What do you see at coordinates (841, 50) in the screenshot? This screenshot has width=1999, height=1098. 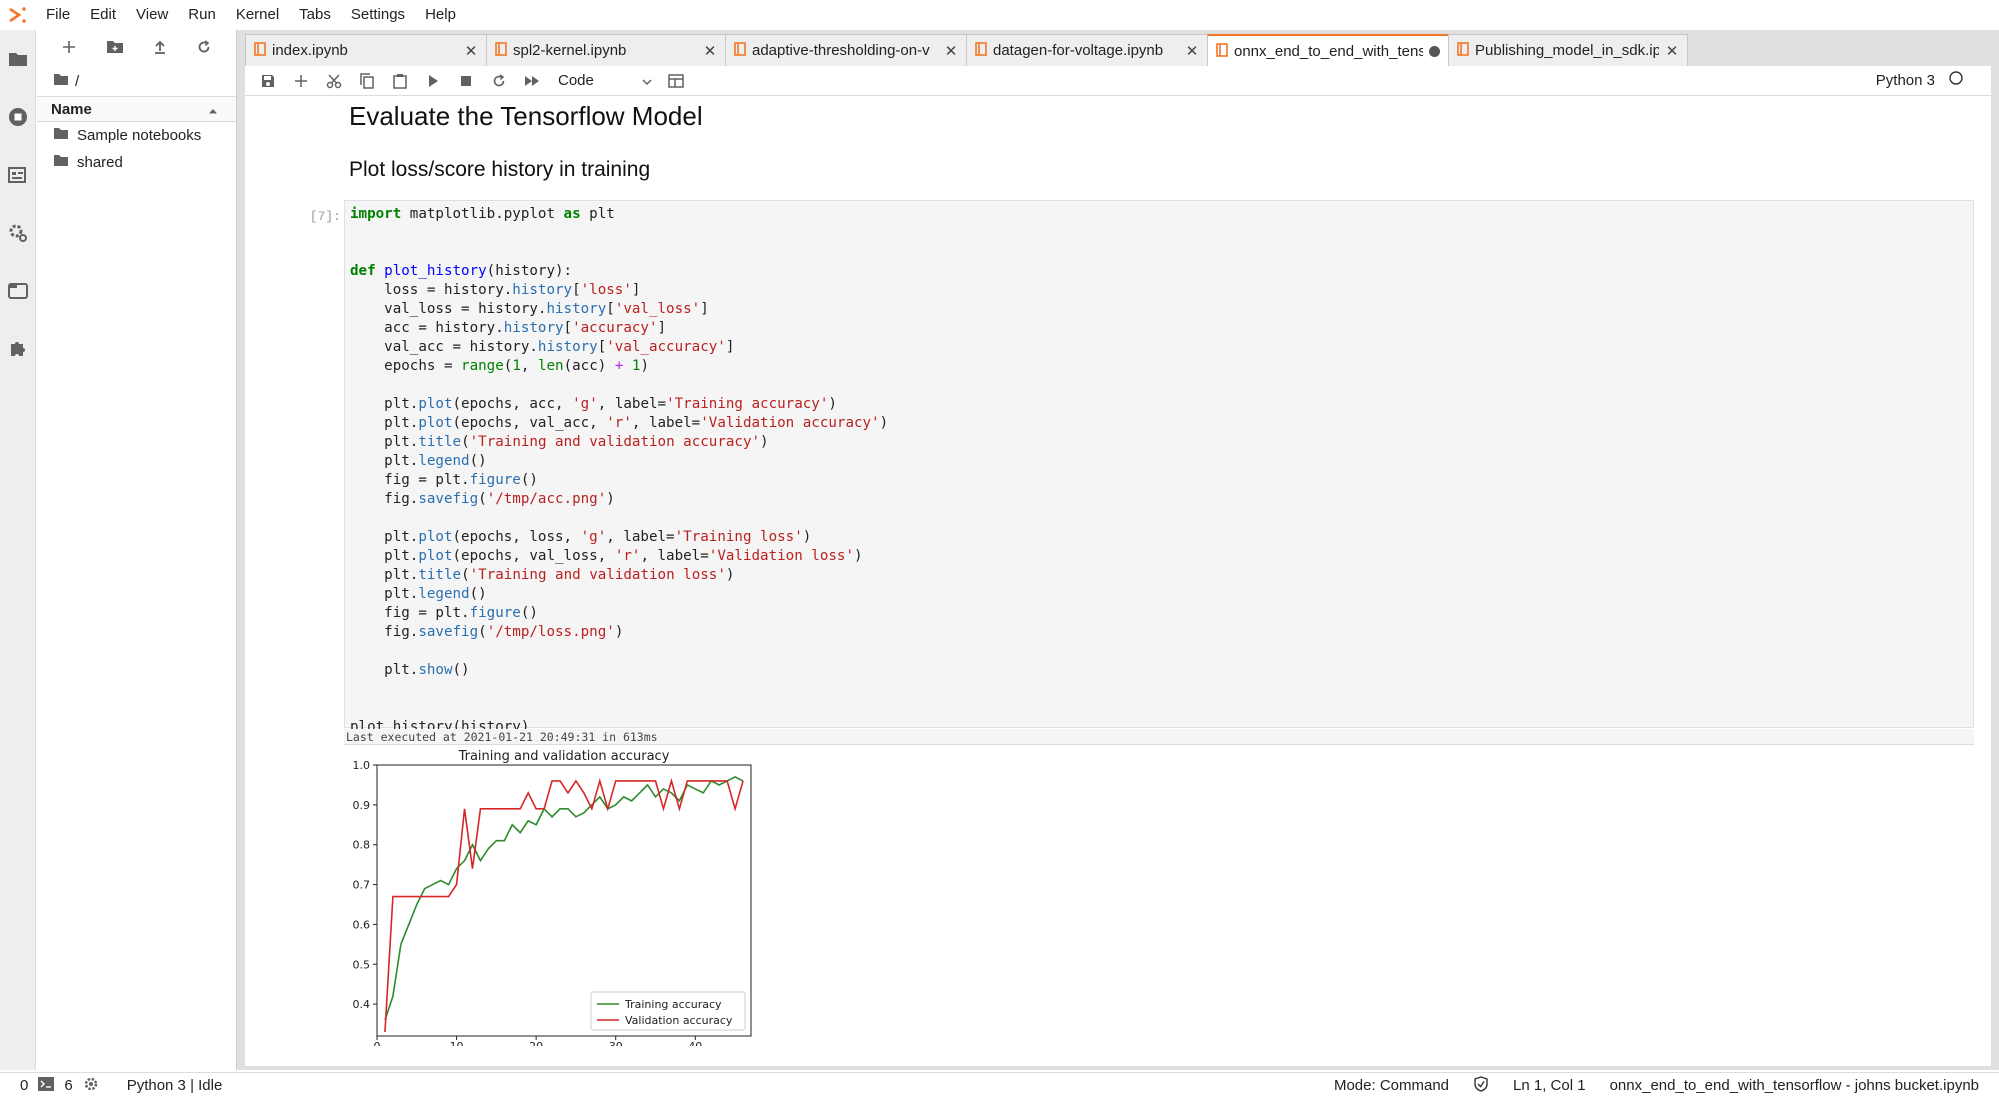 I see `tab-label: adaptive-thresholding-on-v` at bounding box center [841, 50].